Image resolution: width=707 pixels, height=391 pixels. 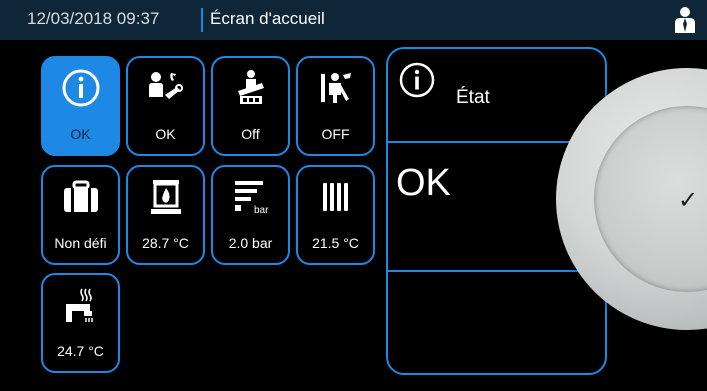 What do you see at coordinates (80, 134) in the screenshot?
I see `tile-info-label: OK` at bounding box center [80, 134].